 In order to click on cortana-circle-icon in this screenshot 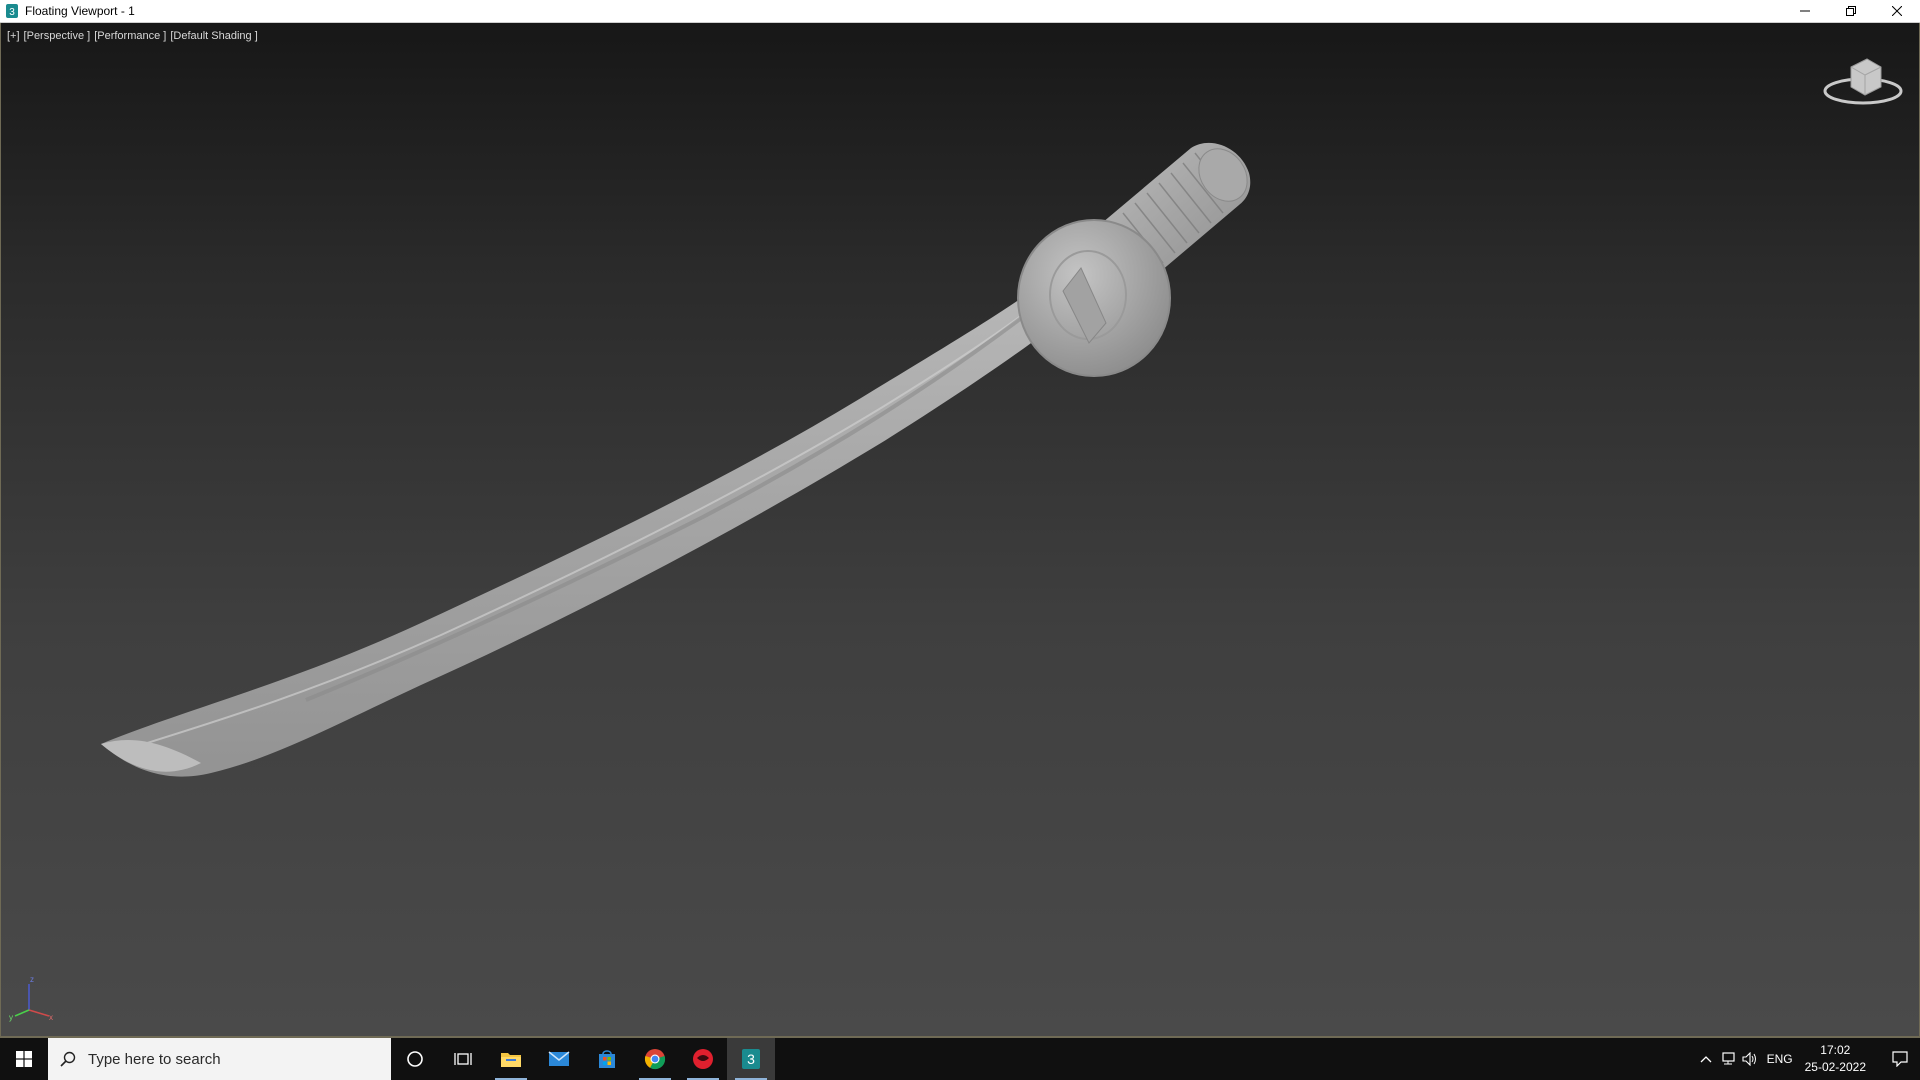, I will do `click(415, 1059)`.